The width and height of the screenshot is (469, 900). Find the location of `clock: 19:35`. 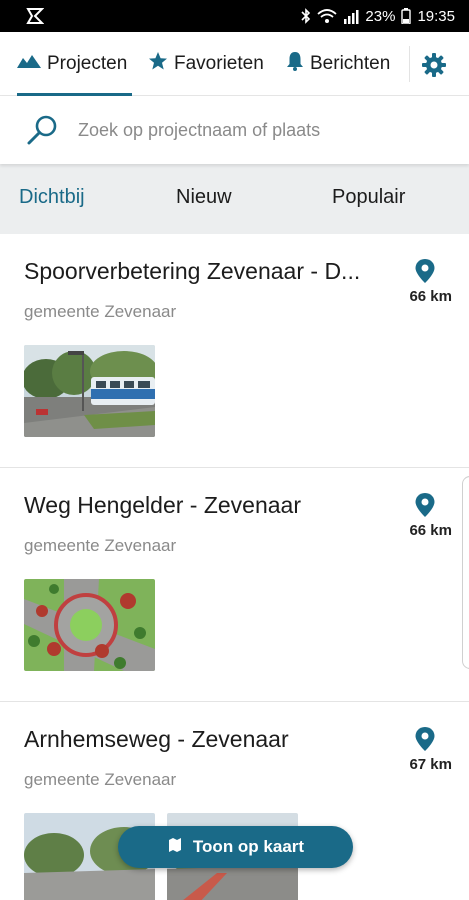

clock: 19:35 is located at coordinates (436, 16).